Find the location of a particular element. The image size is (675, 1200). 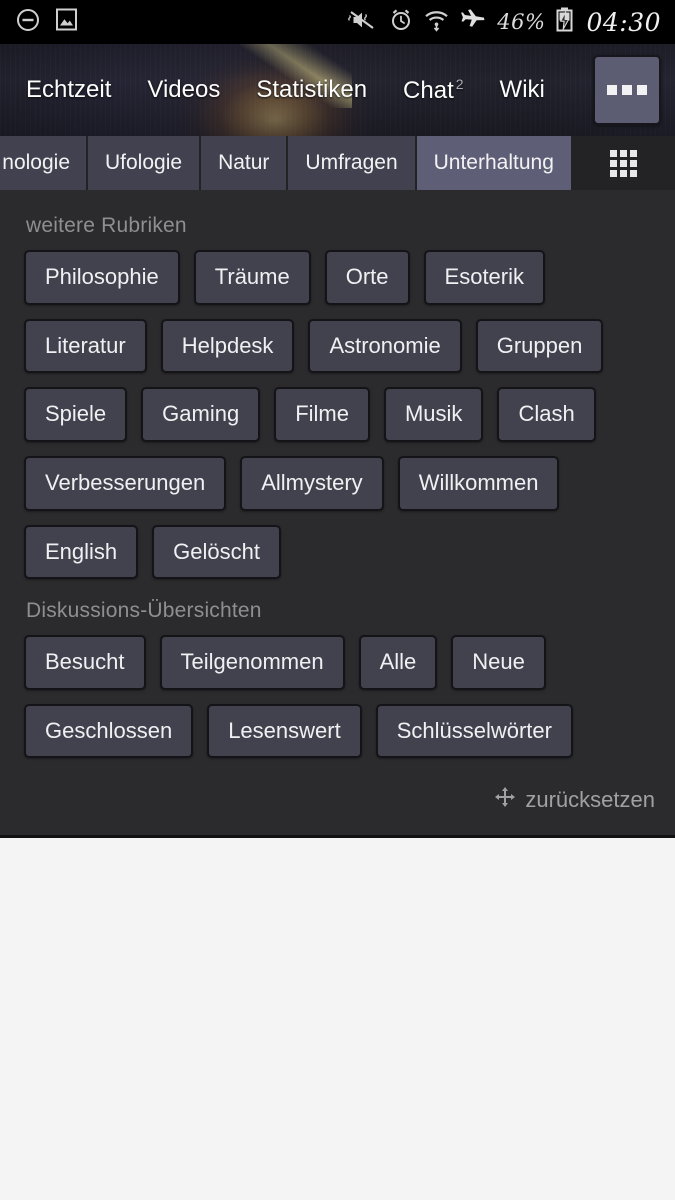

tab-ufologie: Ufologie is located at coordinates (145, 163).